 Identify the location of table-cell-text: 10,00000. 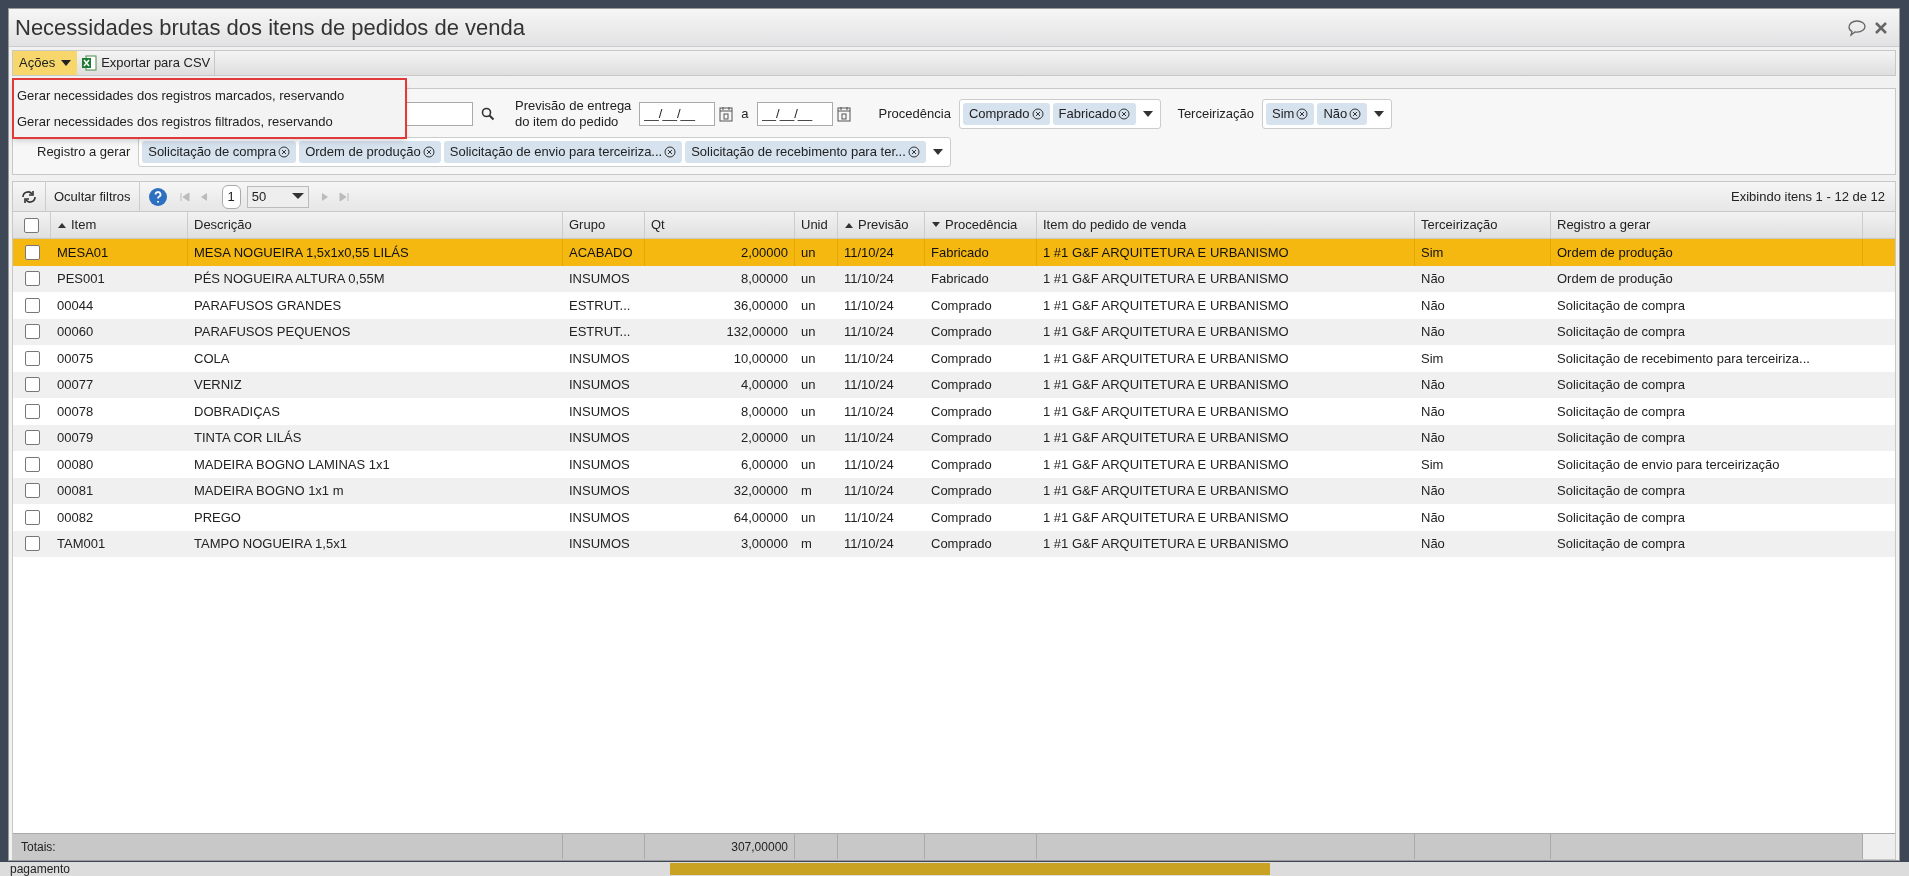
(760, 358).